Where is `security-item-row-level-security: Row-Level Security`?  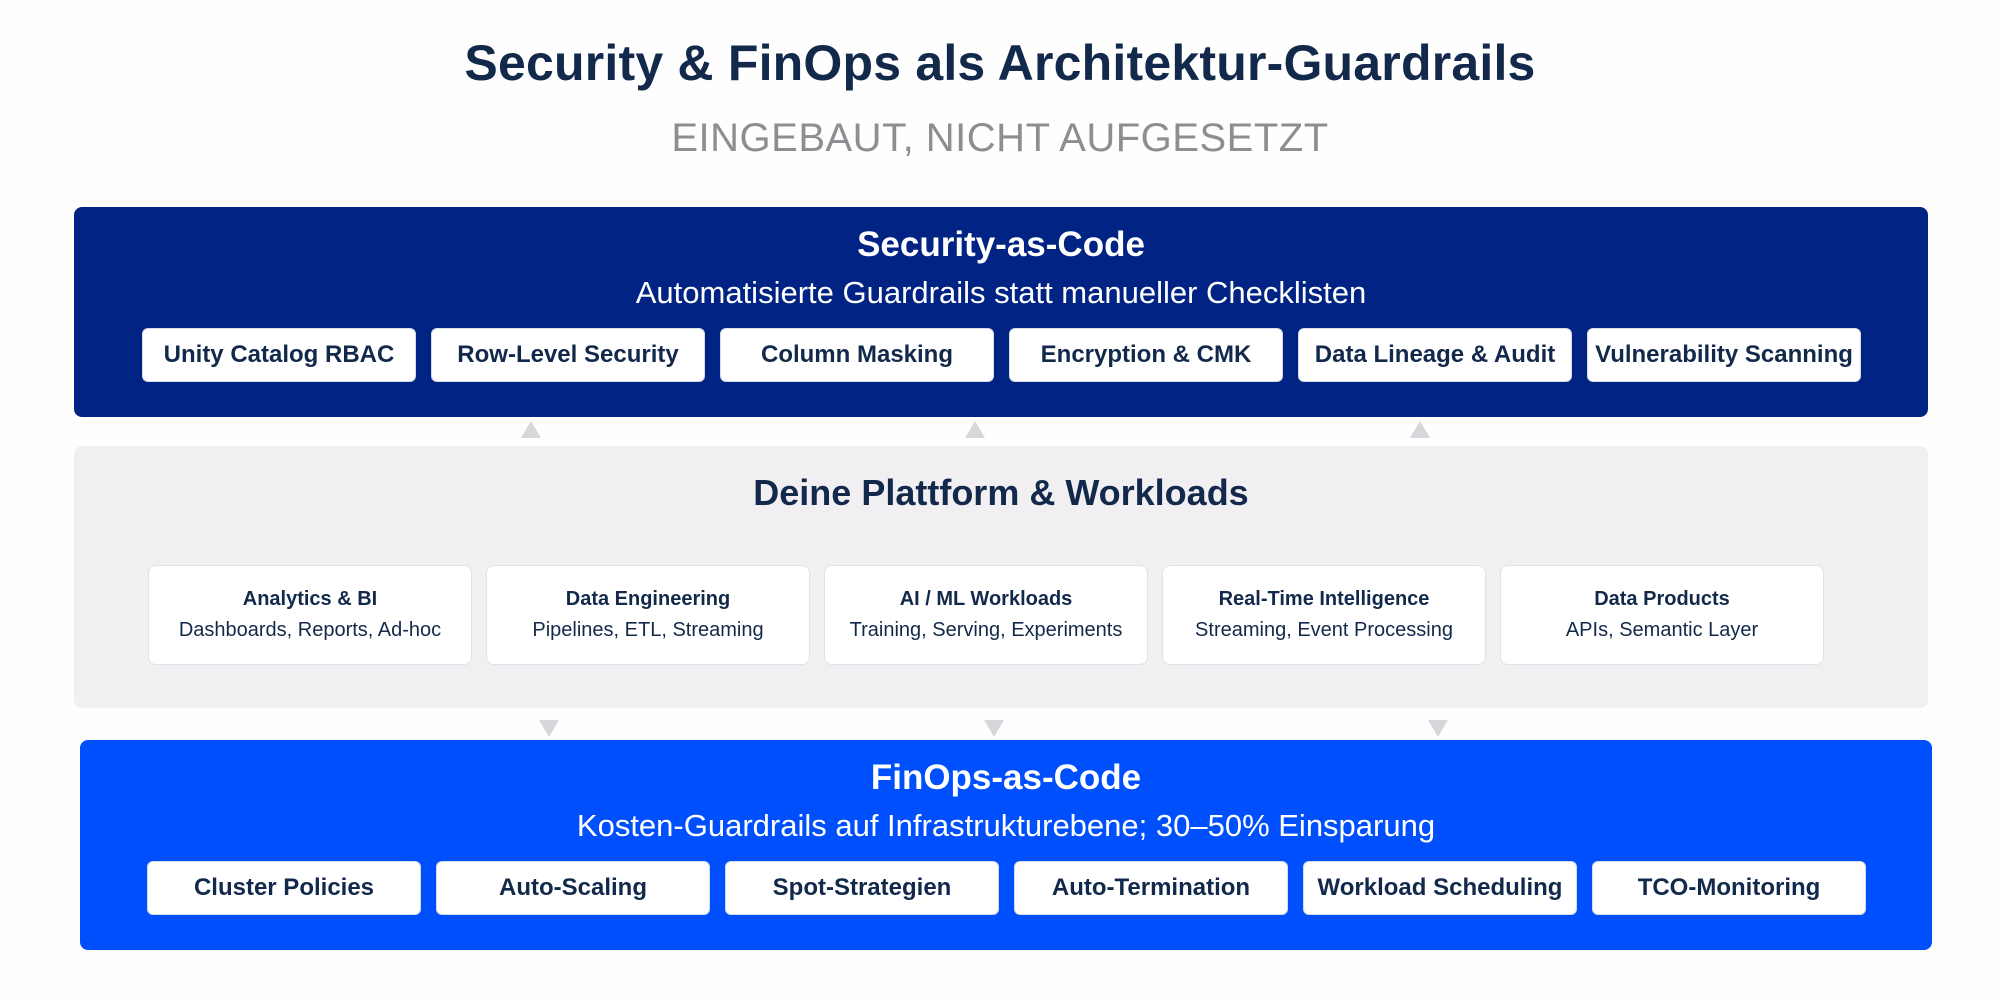
security-item-row-level-security: Row-Level Security is located at coordinates (568, 355).